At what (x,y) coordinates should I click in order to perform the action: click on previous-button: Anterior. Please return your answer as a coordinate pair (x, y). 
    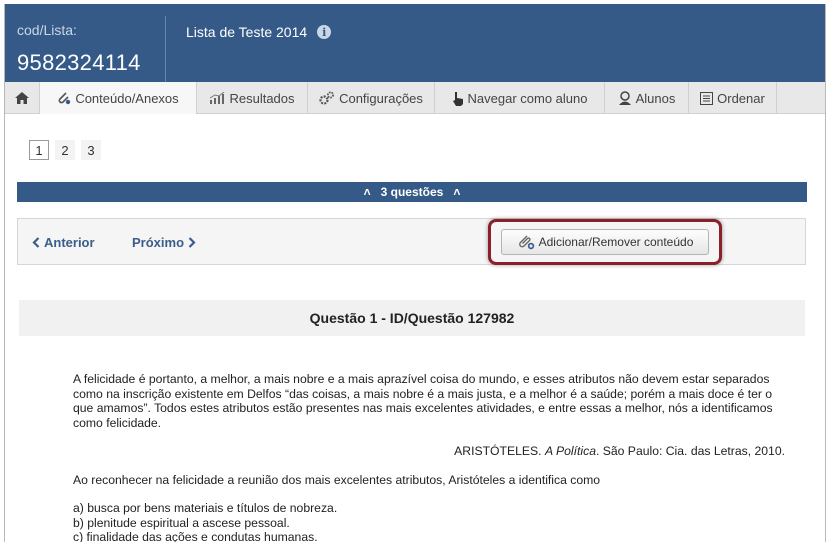
    Looking at the image, I should click on (63, 242).